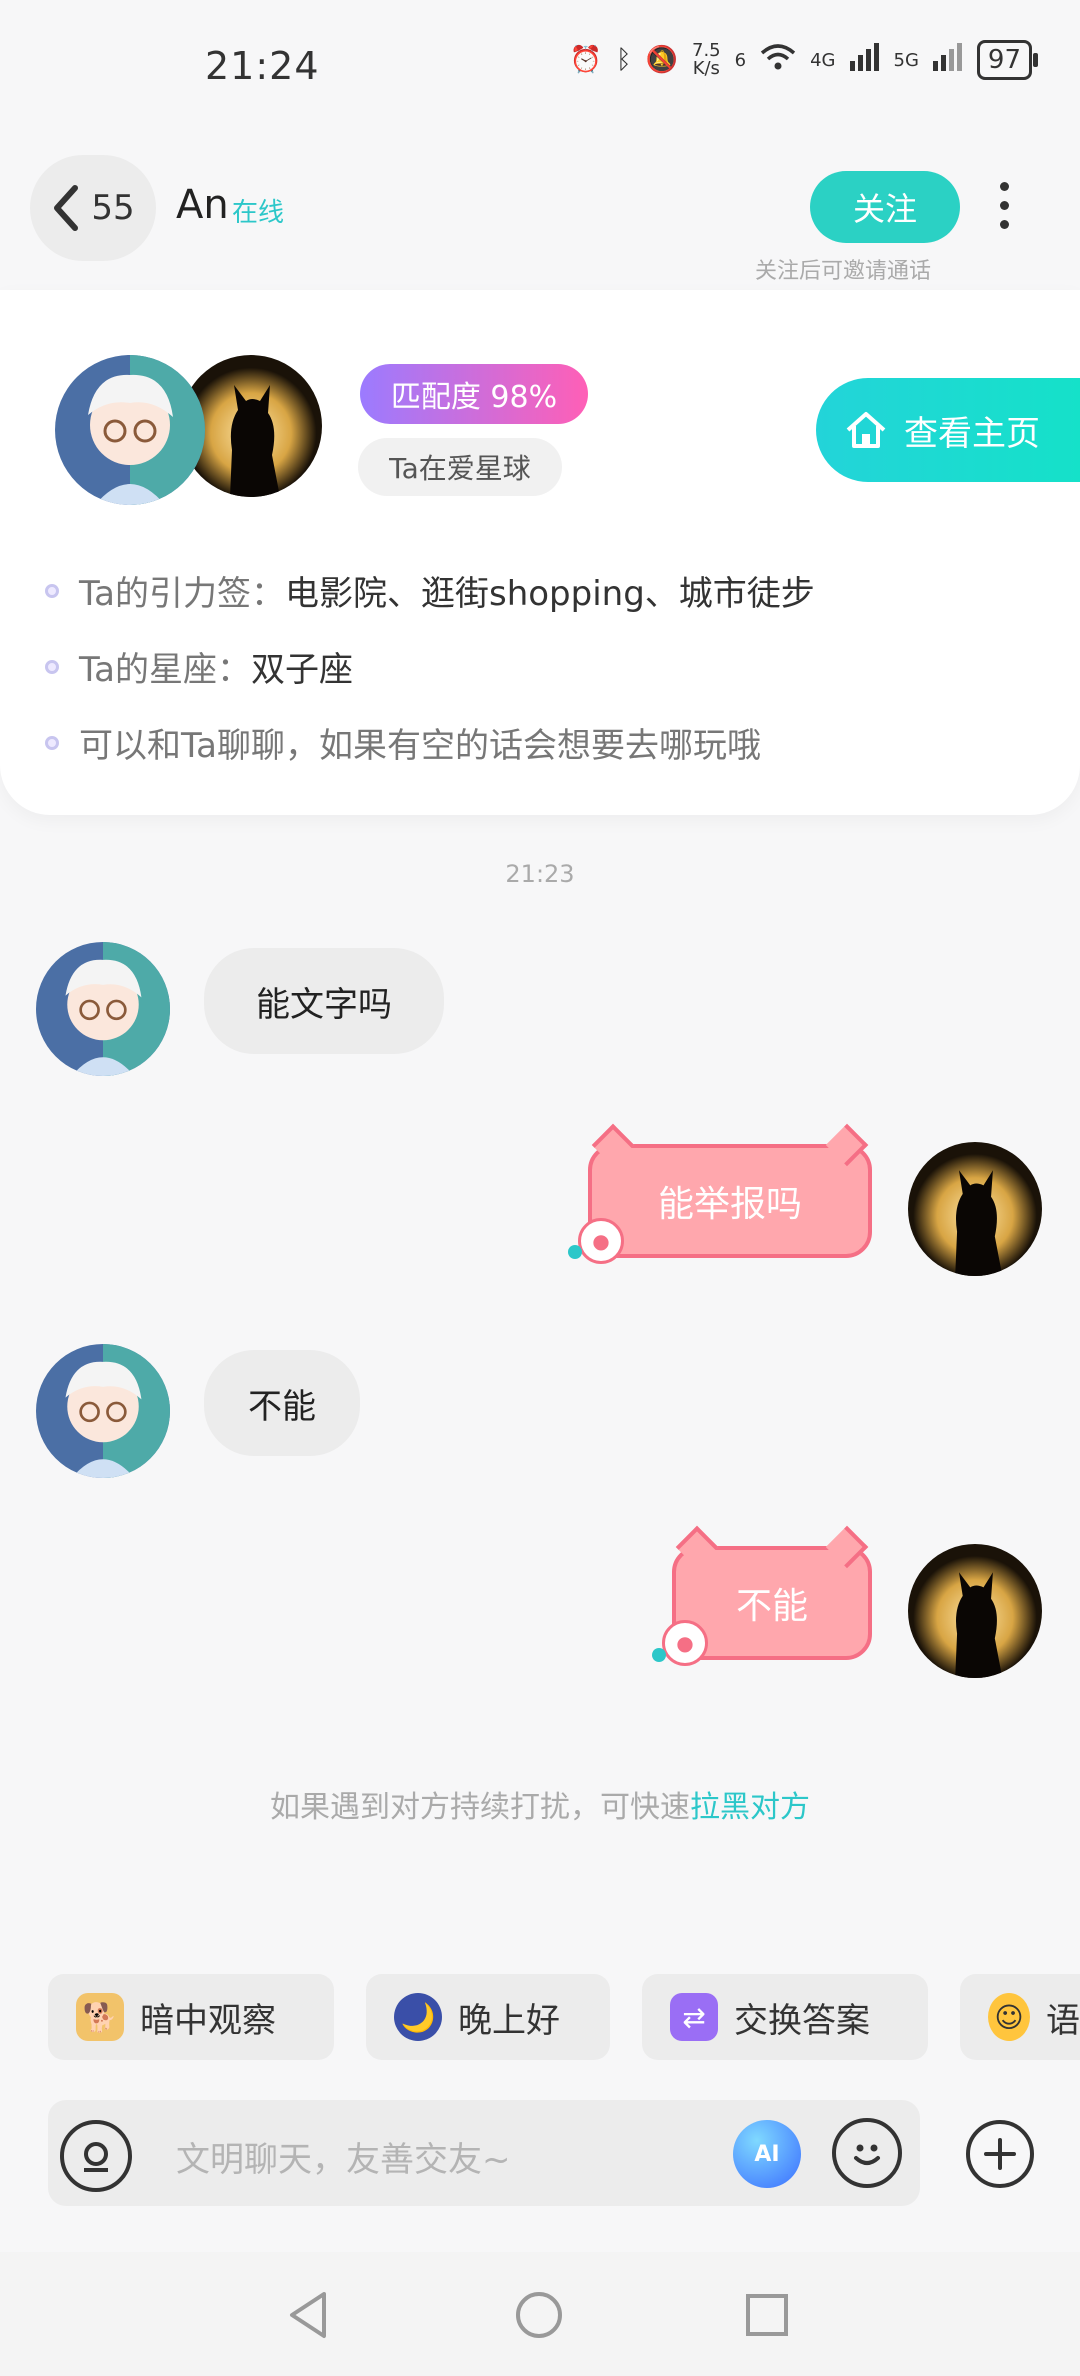 The width and height of the screenshot is (1080, 2376). What do you see at coordinates (113, 208) in the screenshot?
I see `unread-count: 55` at bounding box center [113, 208].